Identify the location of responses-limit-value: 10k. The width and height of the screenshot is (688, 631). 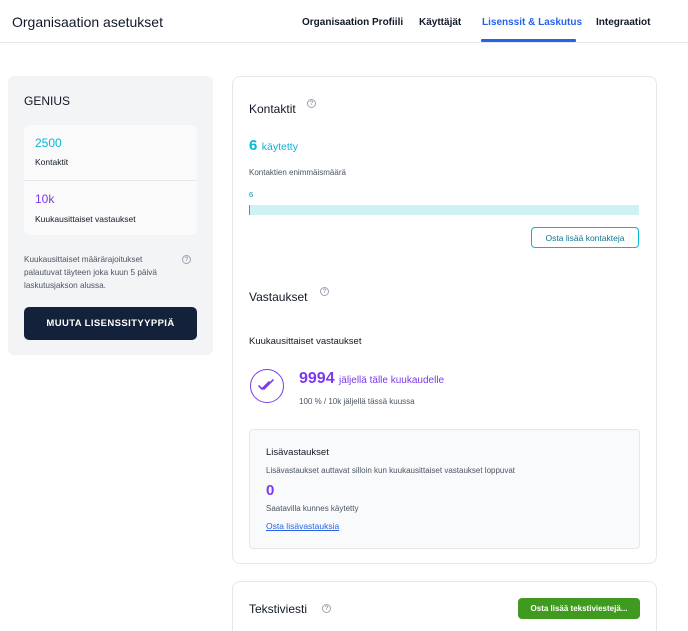
(45, 199).